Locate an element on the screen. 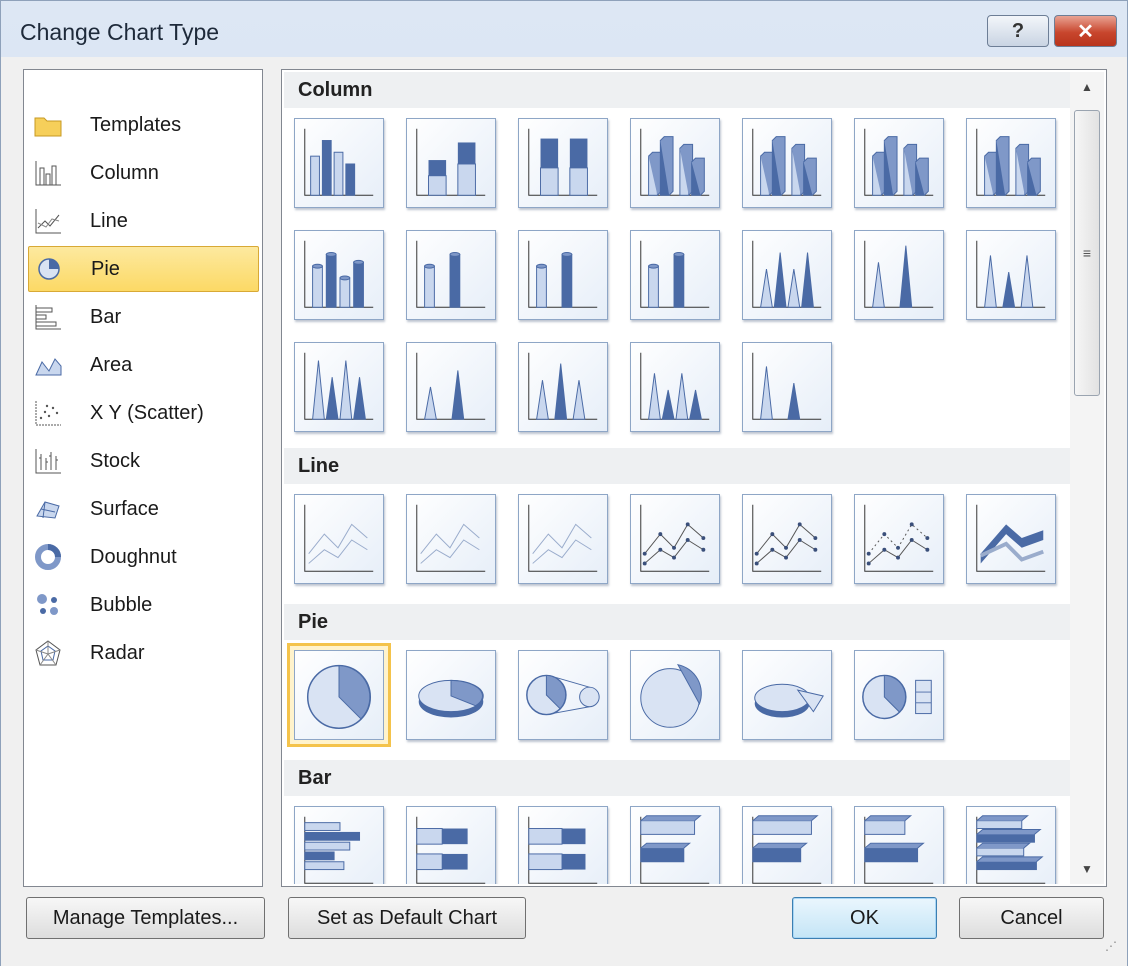  close-button: ✕ is located at coordinates (1085, 31).